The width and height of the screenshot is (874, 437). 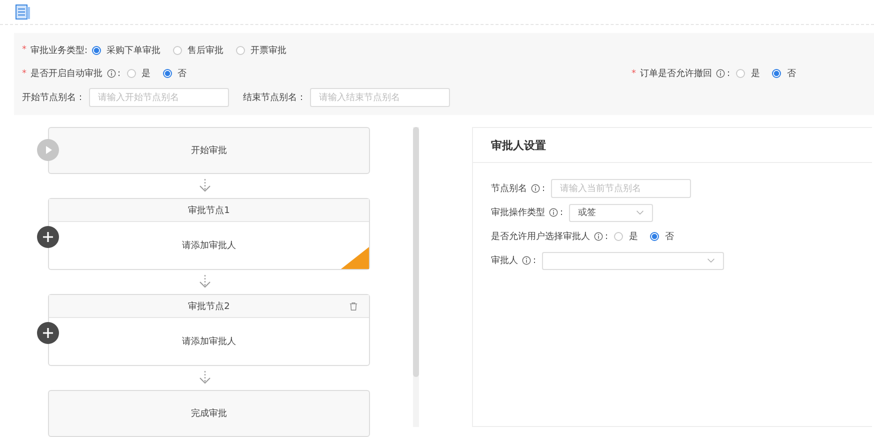 I want to click on field-label: 是否开启自动审批, so click(x=66, y=74).